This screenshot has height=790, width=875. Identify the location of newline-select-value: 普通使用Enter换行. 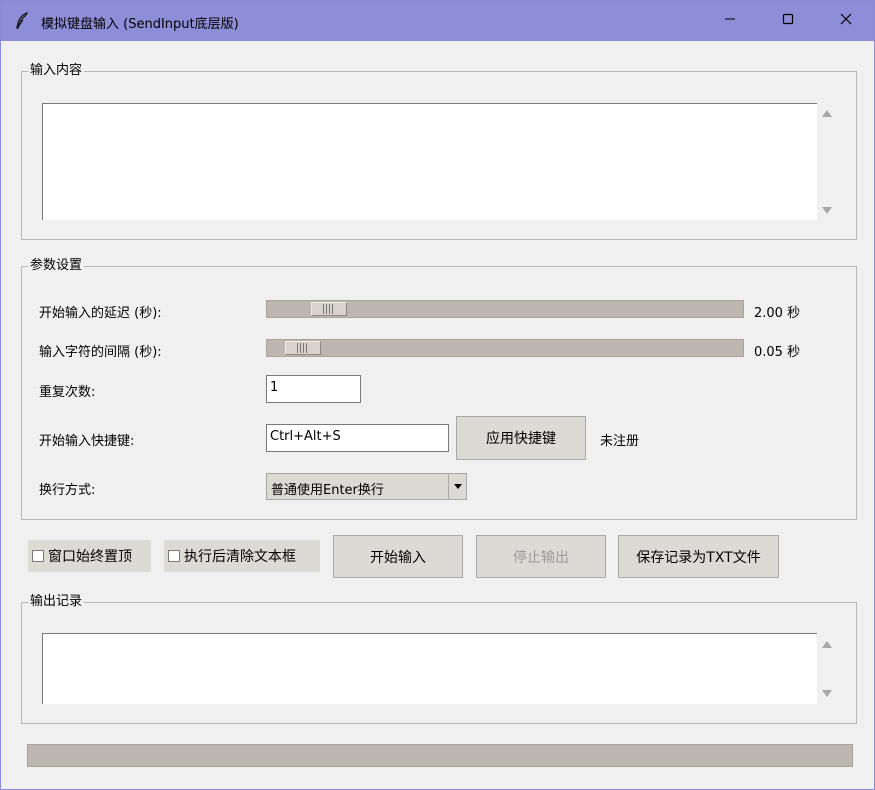
(327, 490).